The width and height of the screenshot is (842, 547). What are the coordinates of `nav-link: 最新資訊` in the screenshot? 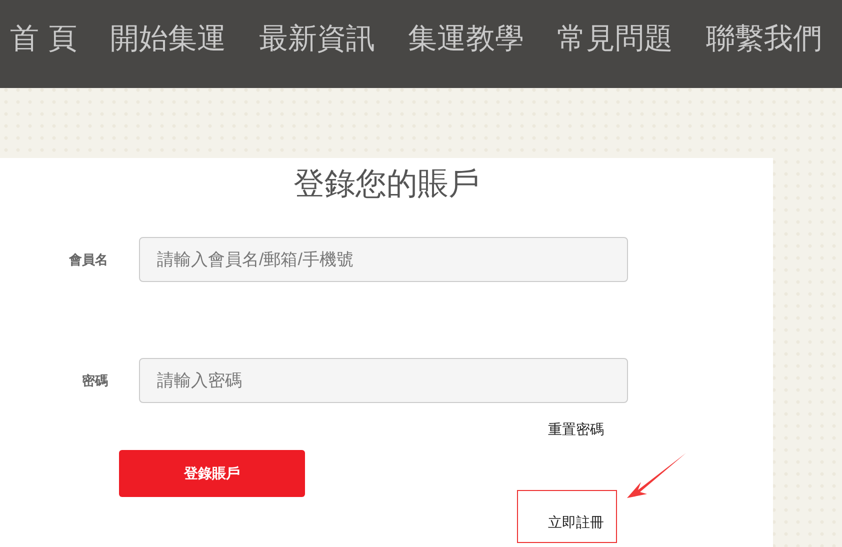 It's located at (317, 38).